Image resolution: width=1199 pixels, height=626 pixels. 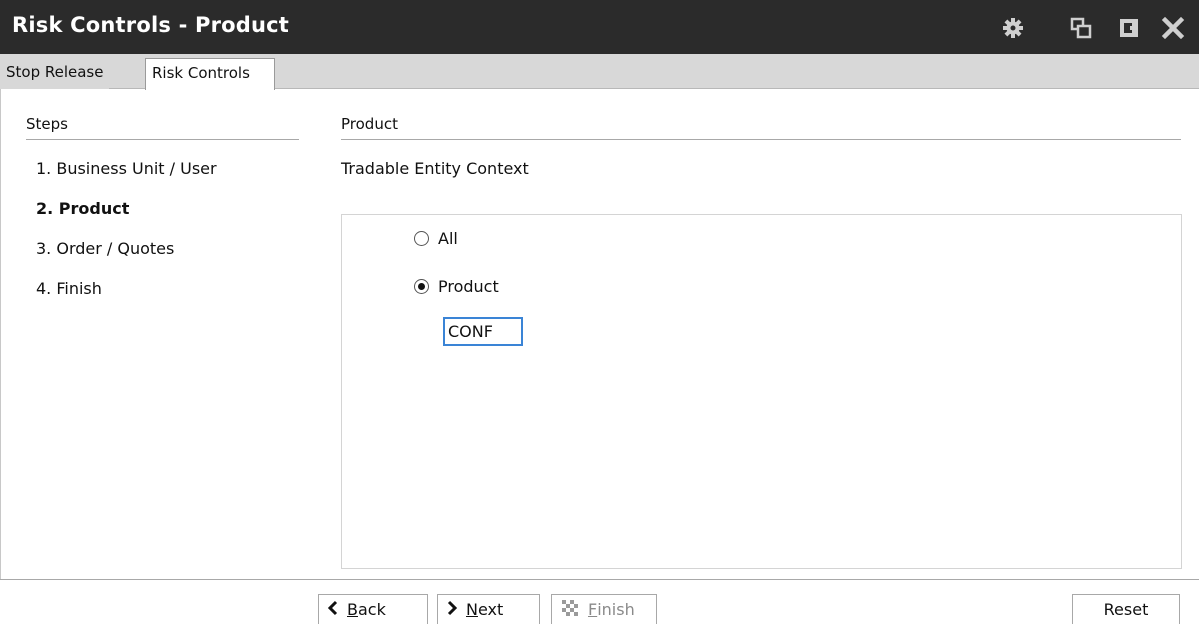 I want to click on tab-strip: Stop Release Risk Controls, so click(x=599, y=72).